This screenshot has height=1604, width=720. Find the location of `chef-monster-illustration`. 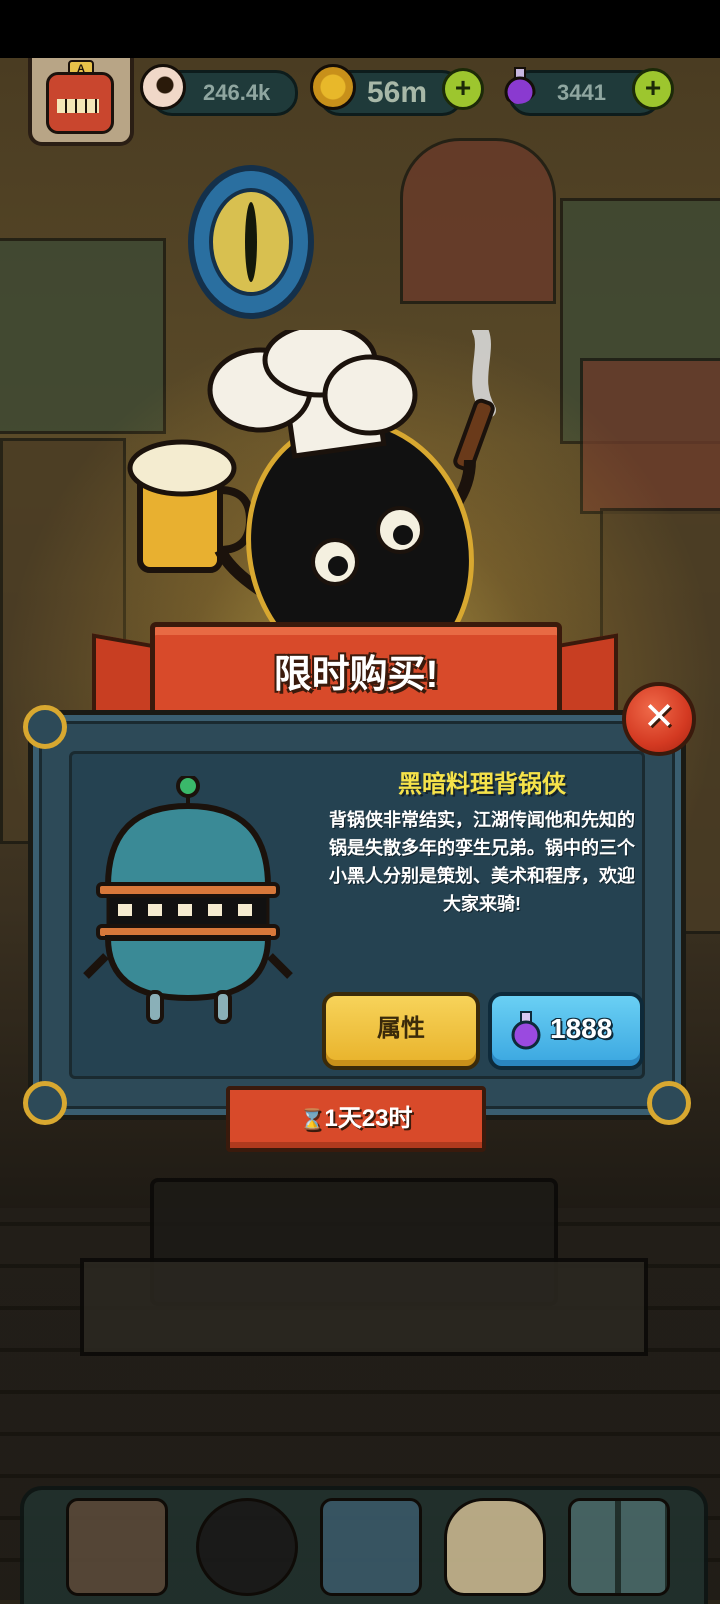

chef-monster-illustration is located at coordinates (311, 490).